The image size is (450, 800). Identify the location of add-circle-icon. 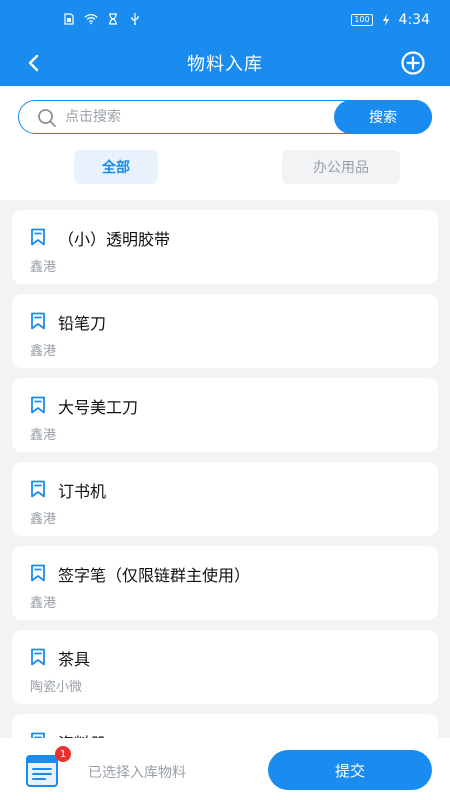
(413, 63).